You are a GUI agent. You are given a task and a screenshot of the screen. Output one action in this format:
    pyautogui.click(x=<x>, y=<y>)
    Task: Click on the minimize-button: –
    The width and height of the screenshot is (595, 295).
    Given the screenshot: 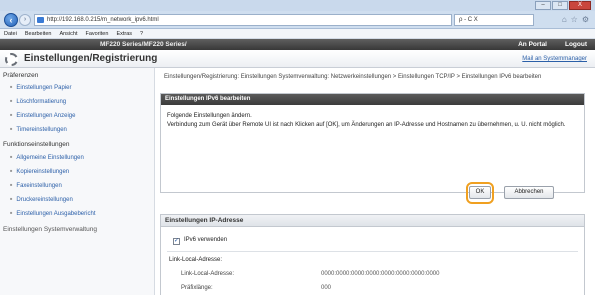 What is the action you would take?
    pyautogui.click(x=543, y=5)
    